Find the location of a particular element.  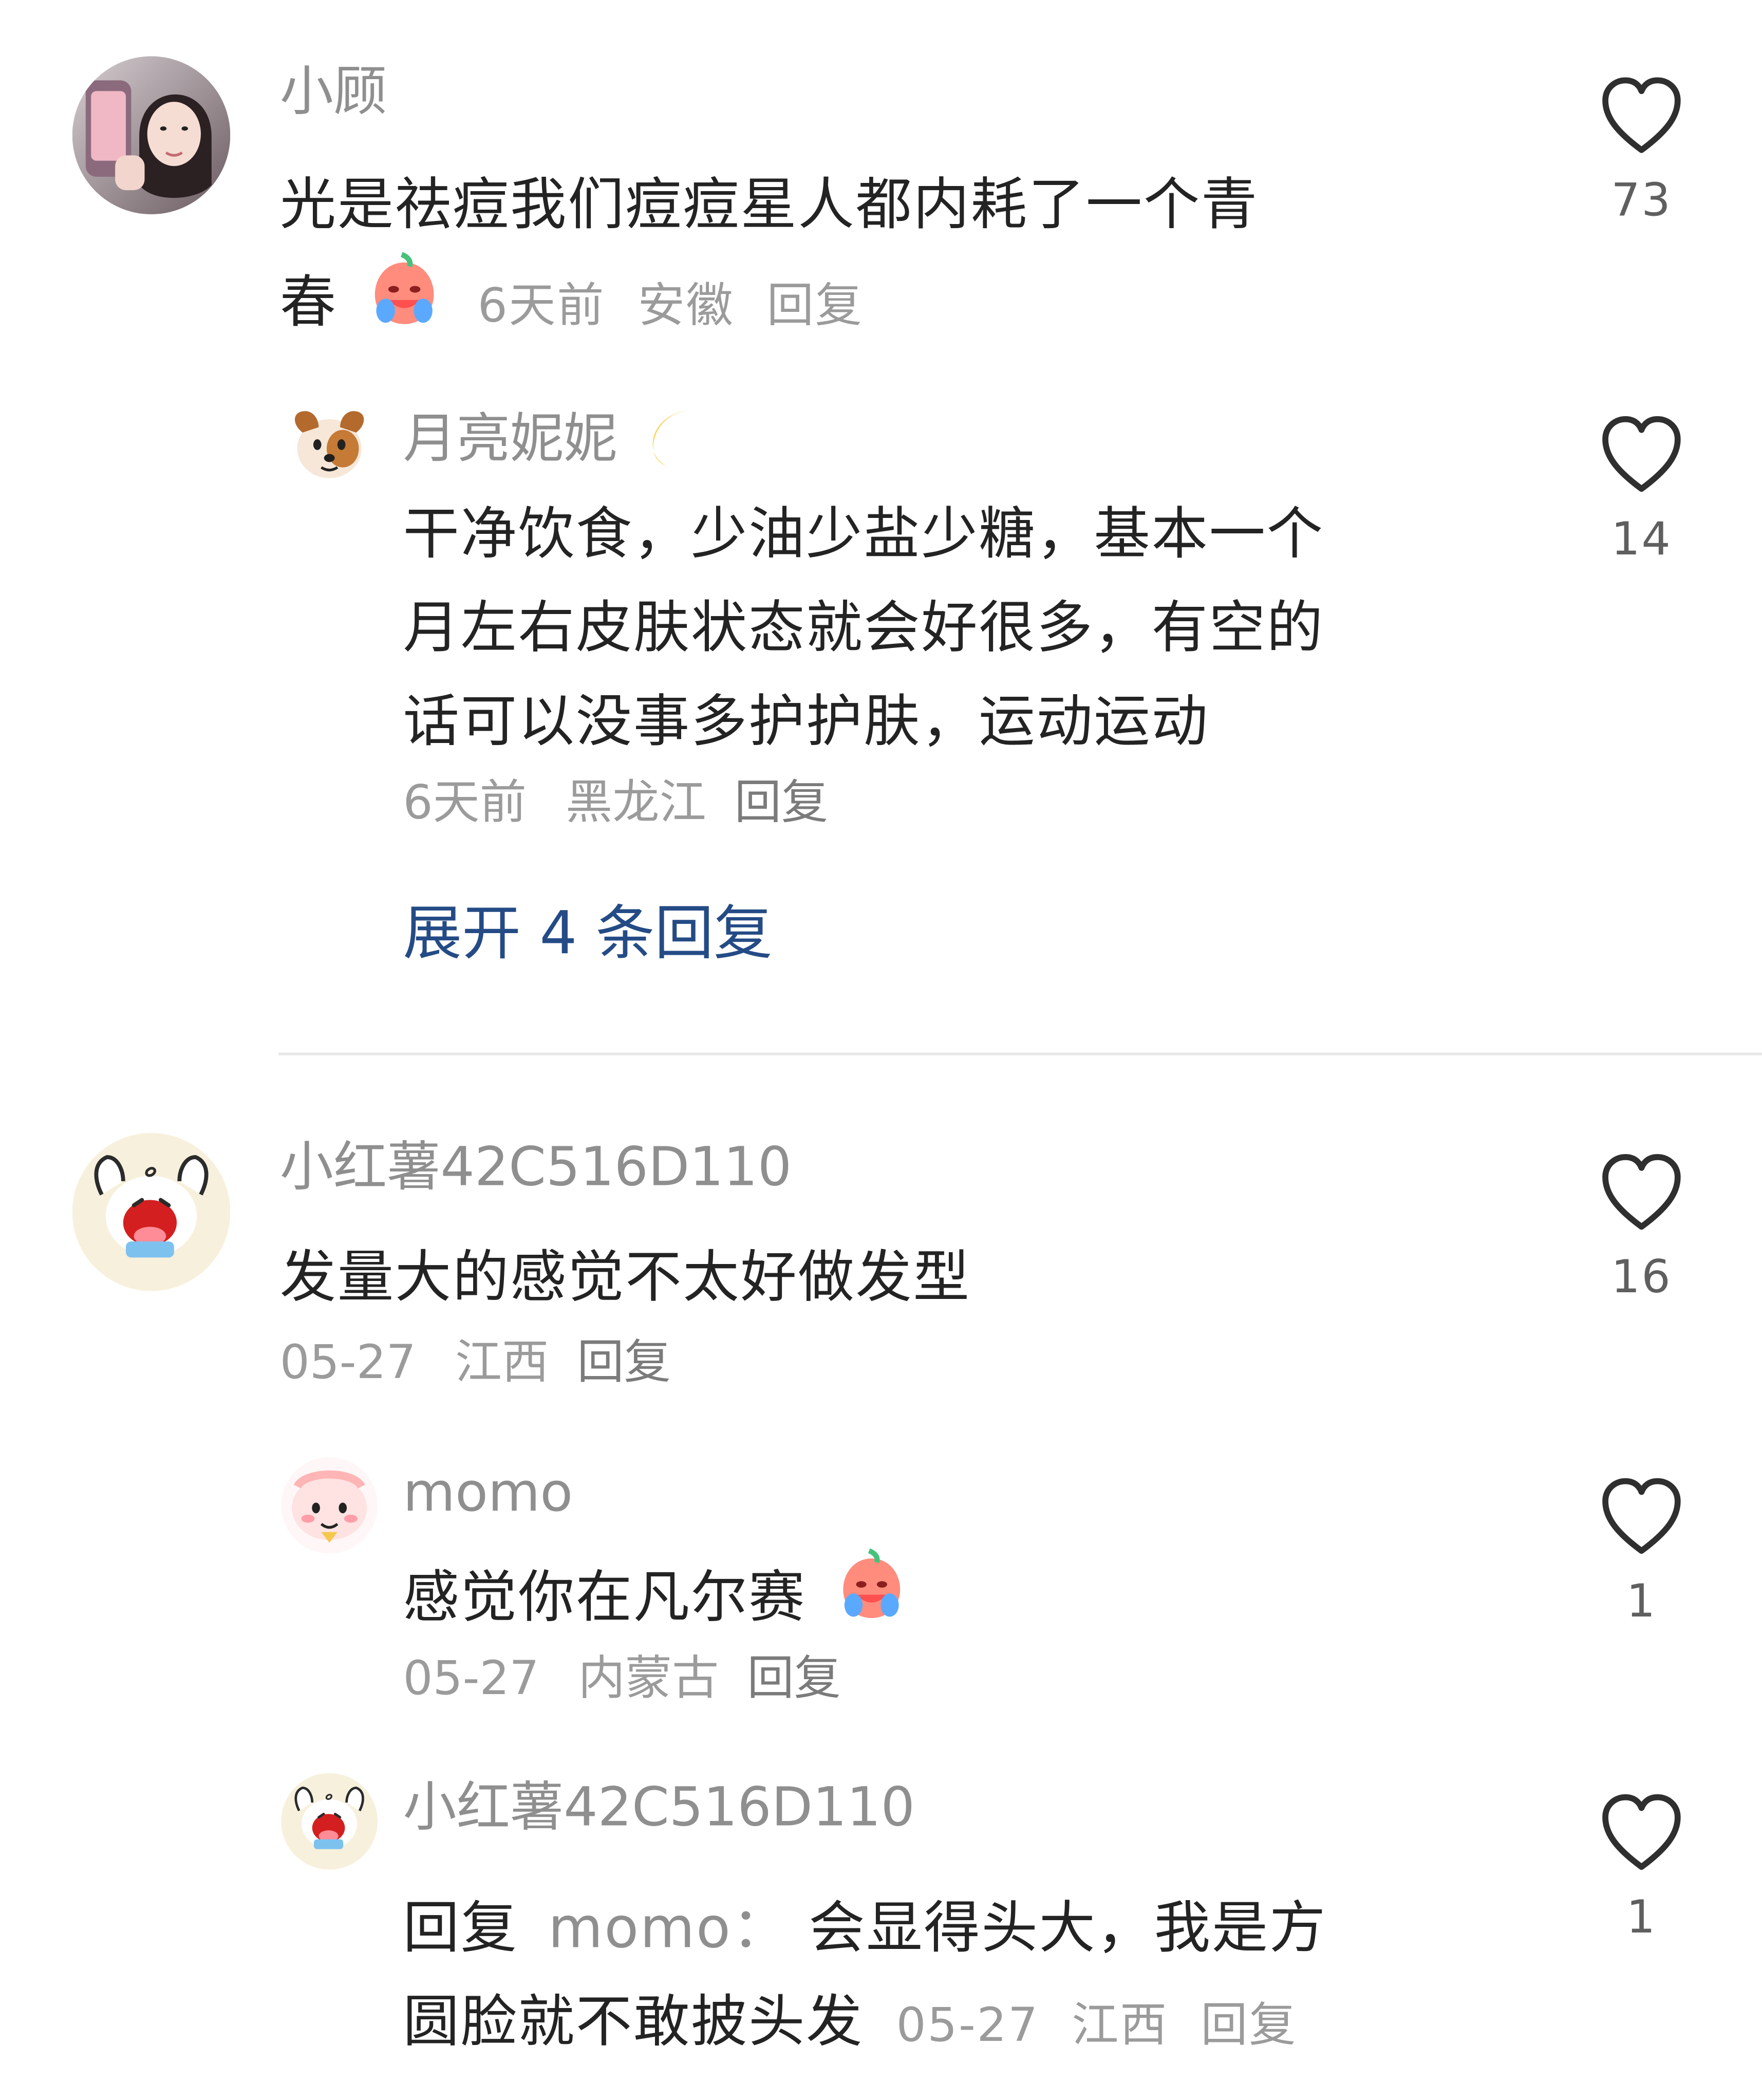

comment-text-line: 圆脸就不敢披头发 05-27 江西 回复 is located at coordinates (965, 2024).